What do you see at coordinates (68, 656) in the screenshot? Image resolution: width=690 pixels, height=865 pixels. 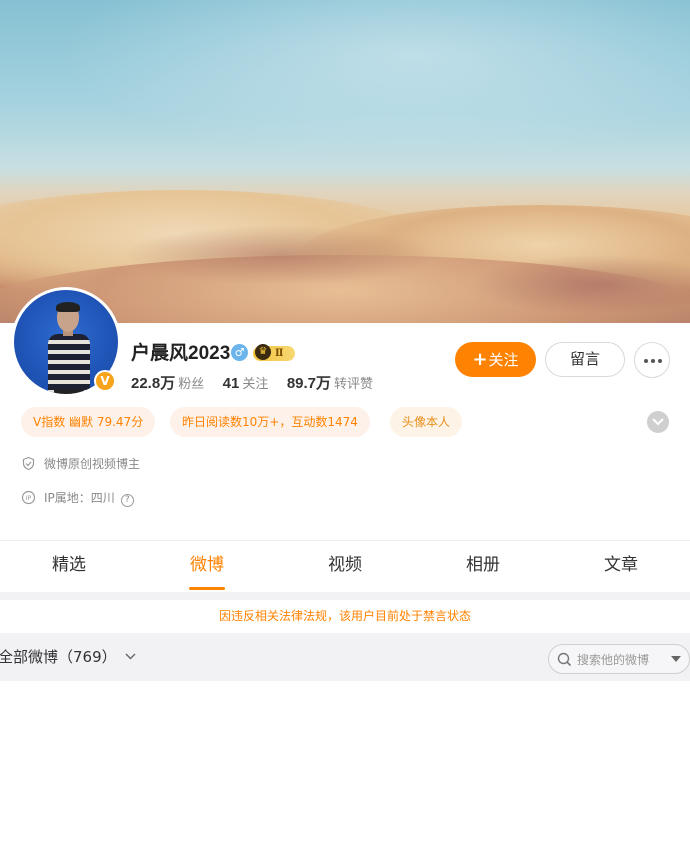 I see `all-weibo-filter: 全部微博（769）` at bounding box center [68, 656].